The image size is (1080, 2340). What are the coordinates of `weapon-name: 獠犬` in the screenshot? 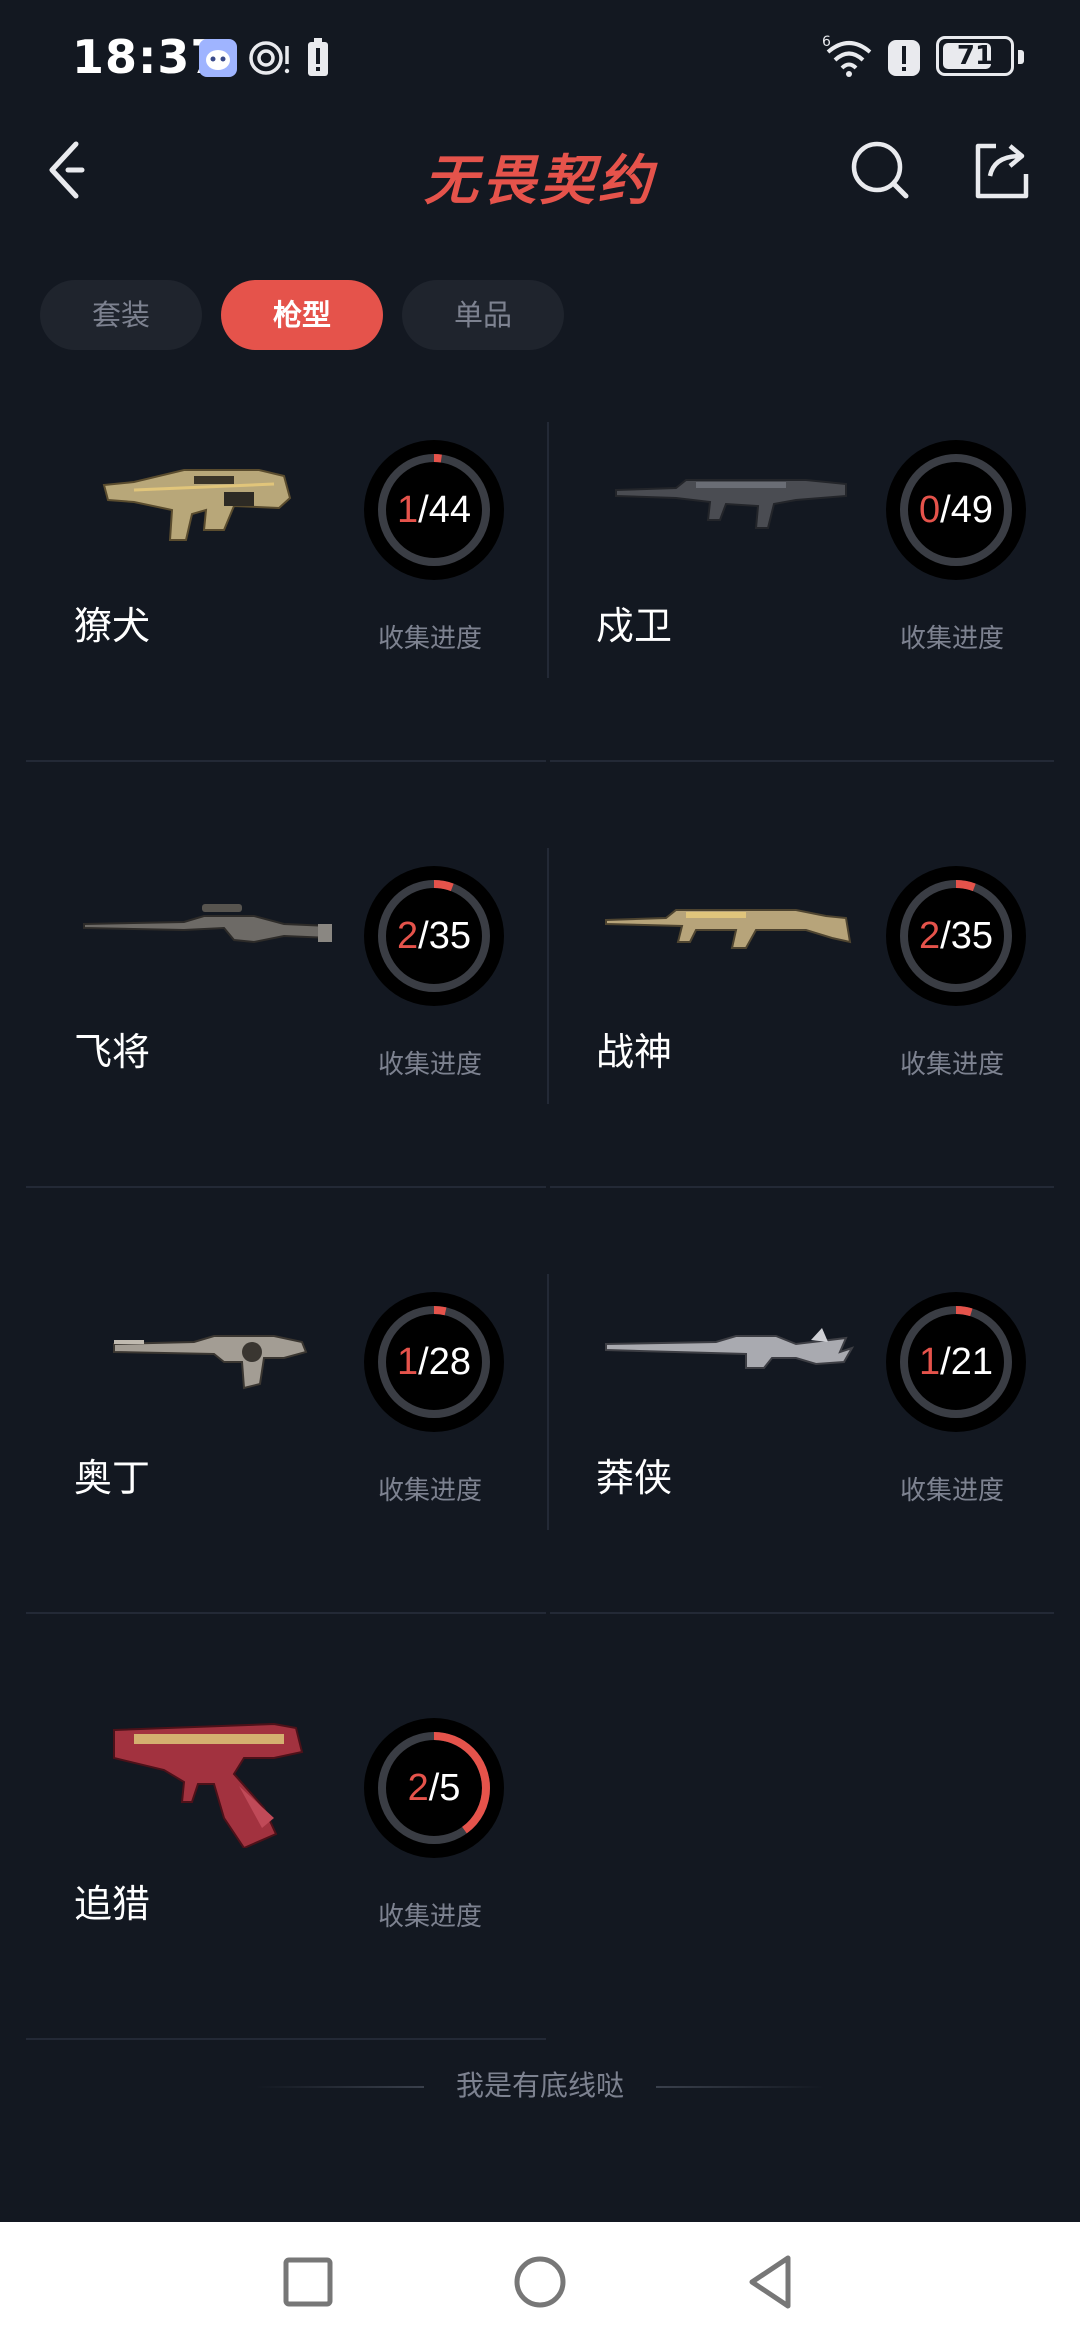 It's located at (112, 626).